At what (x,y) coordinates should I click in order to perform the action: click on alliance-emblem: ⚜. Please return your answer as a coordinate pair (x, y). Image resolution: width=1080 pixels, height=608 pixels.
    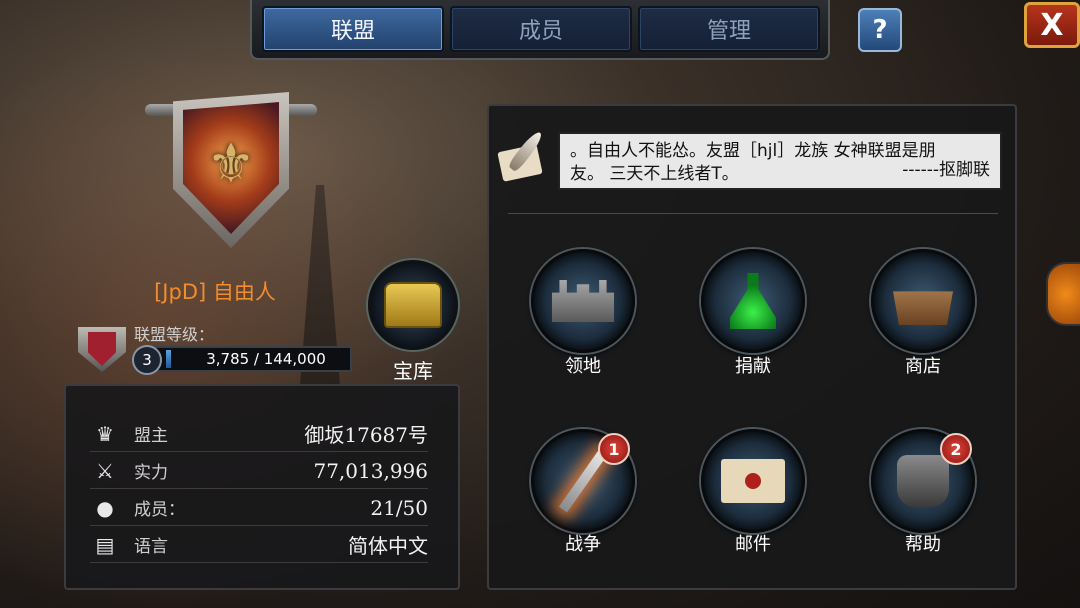
    Looking at the image, I should click on (231, 172).